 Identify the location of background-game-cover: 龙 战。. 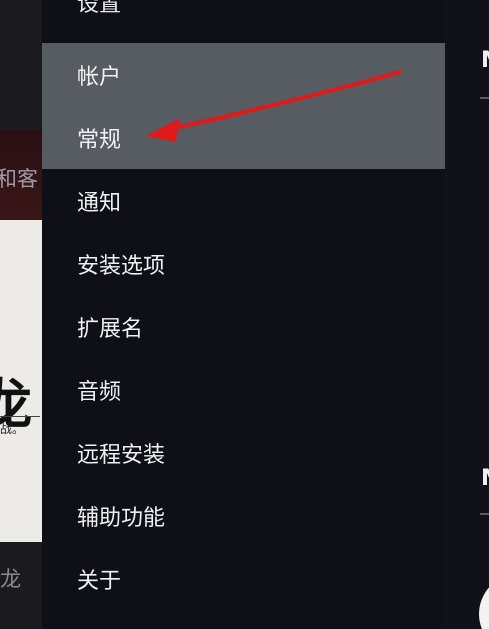
(21, 381).